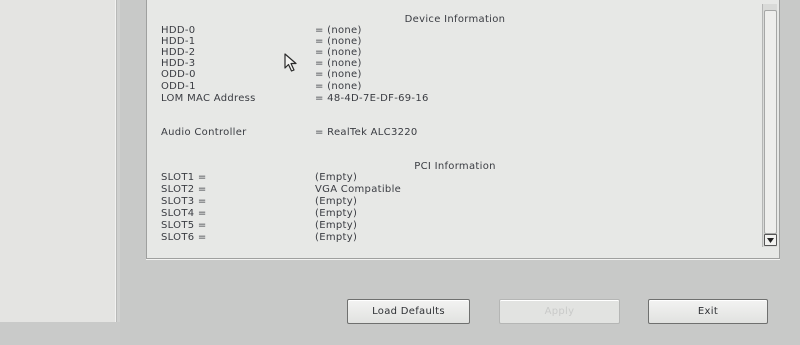 The height and width of the screenshot is (345, 800). Describe the element at coordinates (366, 132) in the screenshot. I see `audio-controller-value: = RealTek ALC3220` at that location.